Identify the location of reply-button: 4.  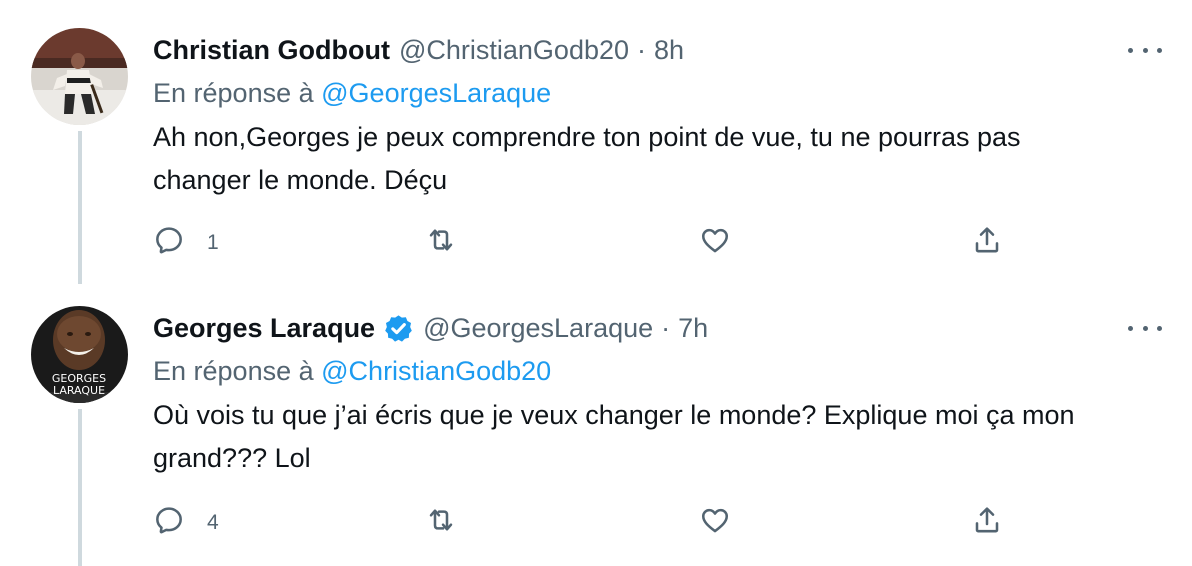
(186, 520).